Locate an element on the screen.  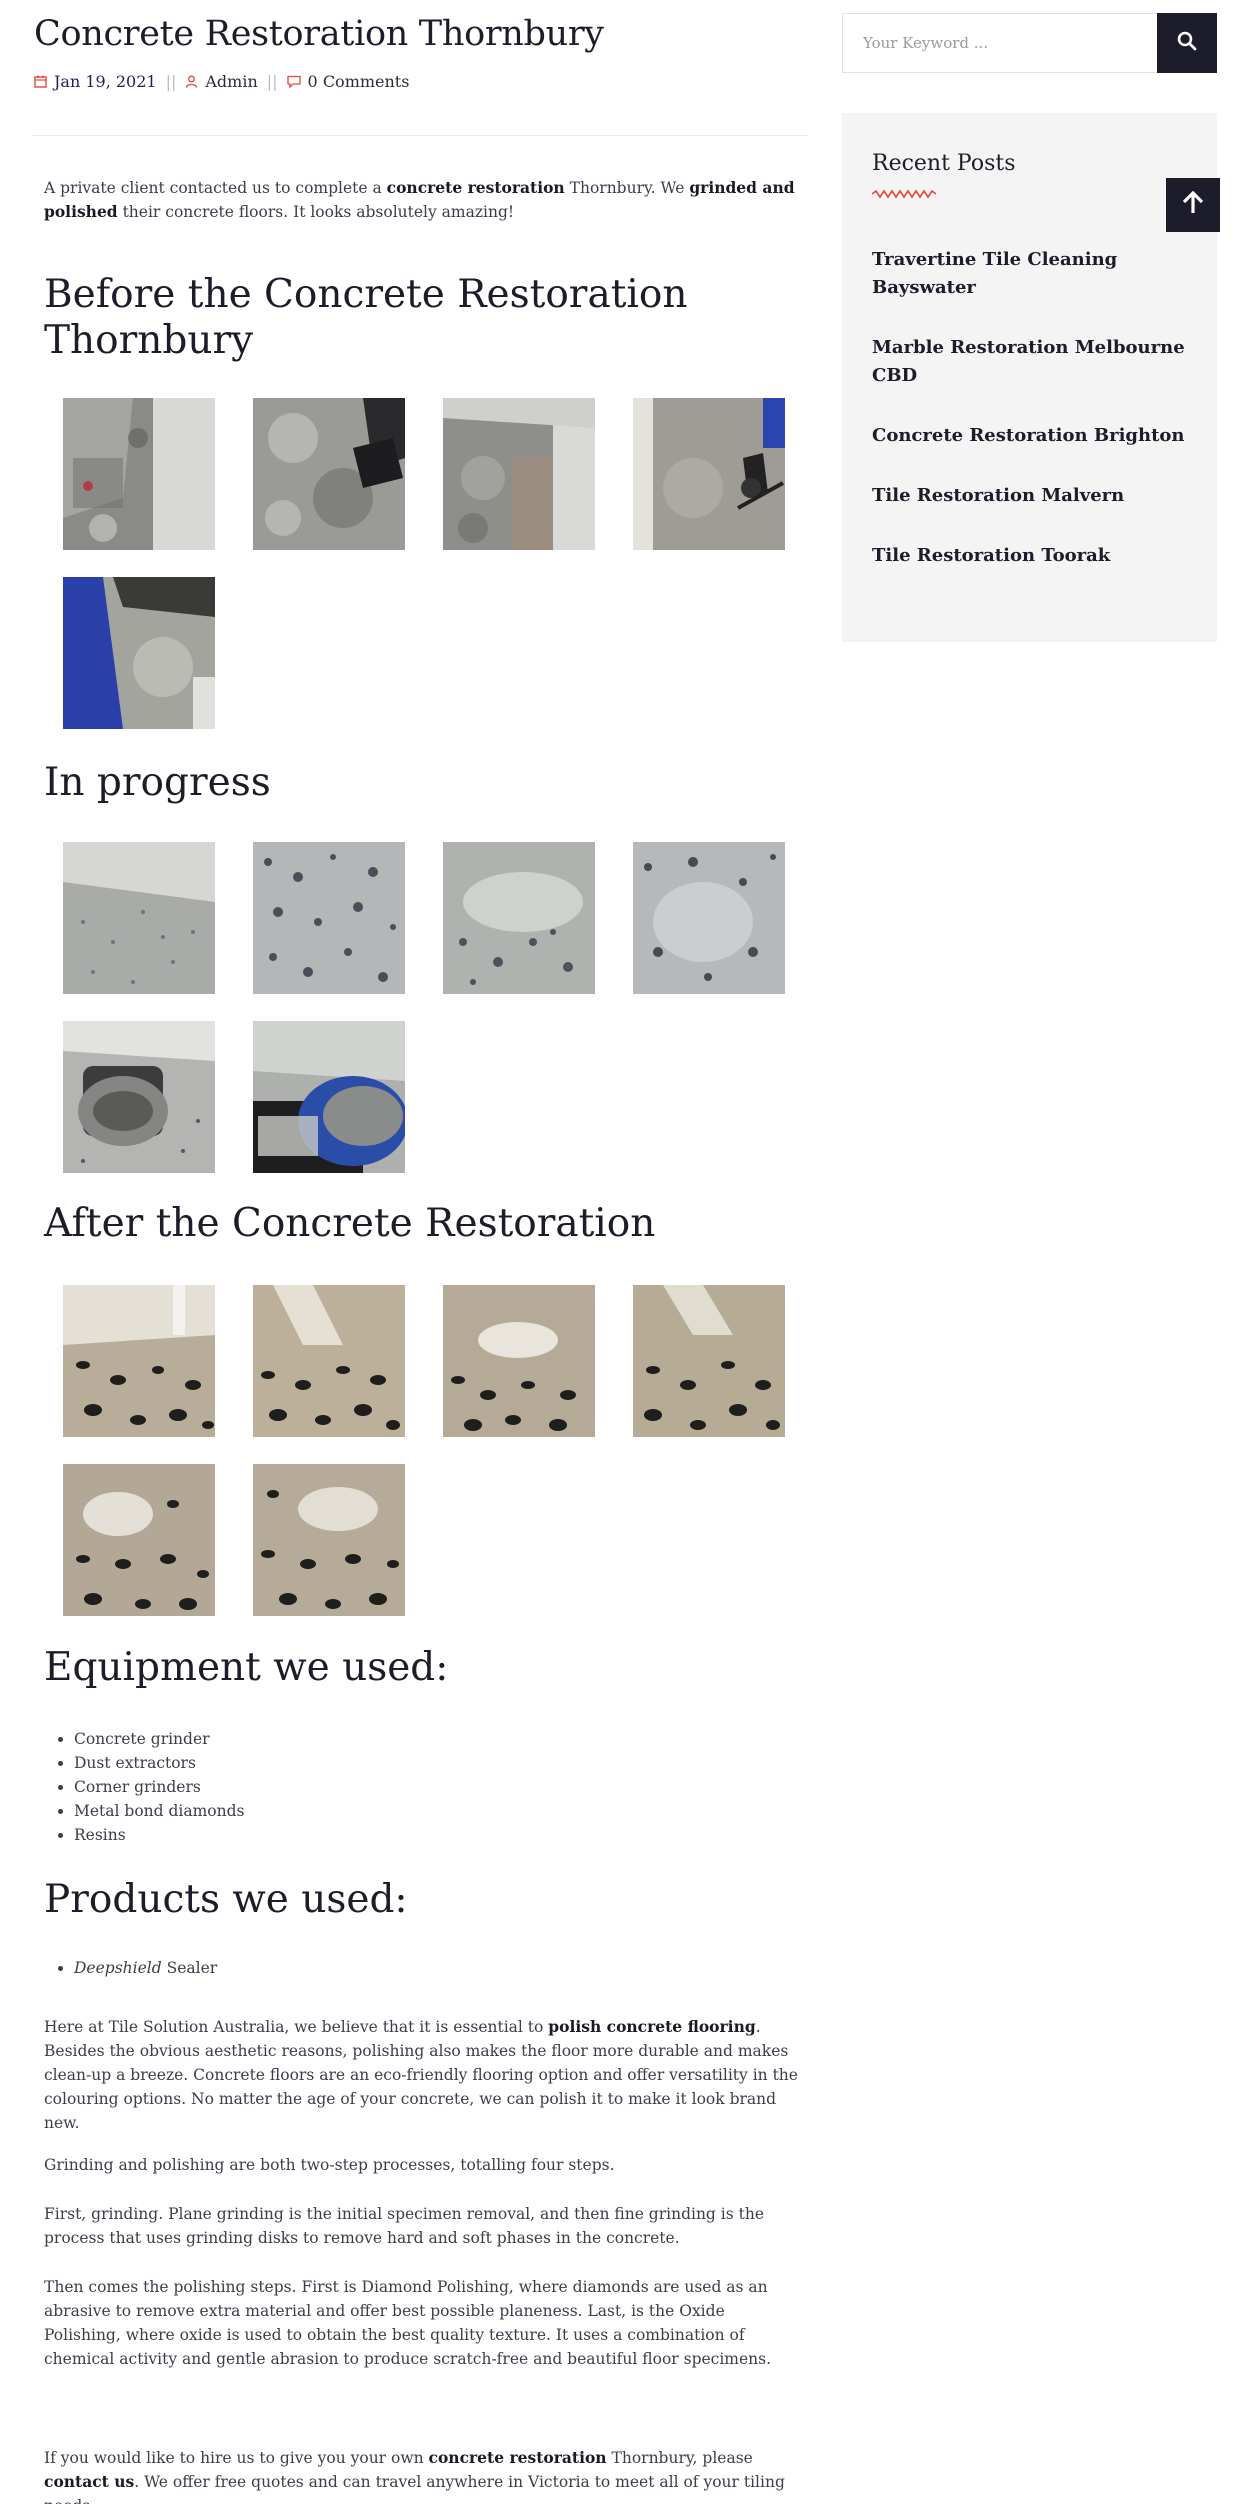
arrow-up-icon is located at coordinates (1193, 204).